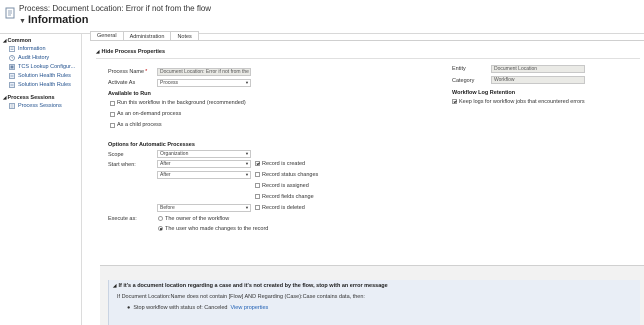 This screenshot has height=325, width=644. Describe the element at coordinates (459, 69) in the screenshot. I see `entity-label: Entity` at that location.